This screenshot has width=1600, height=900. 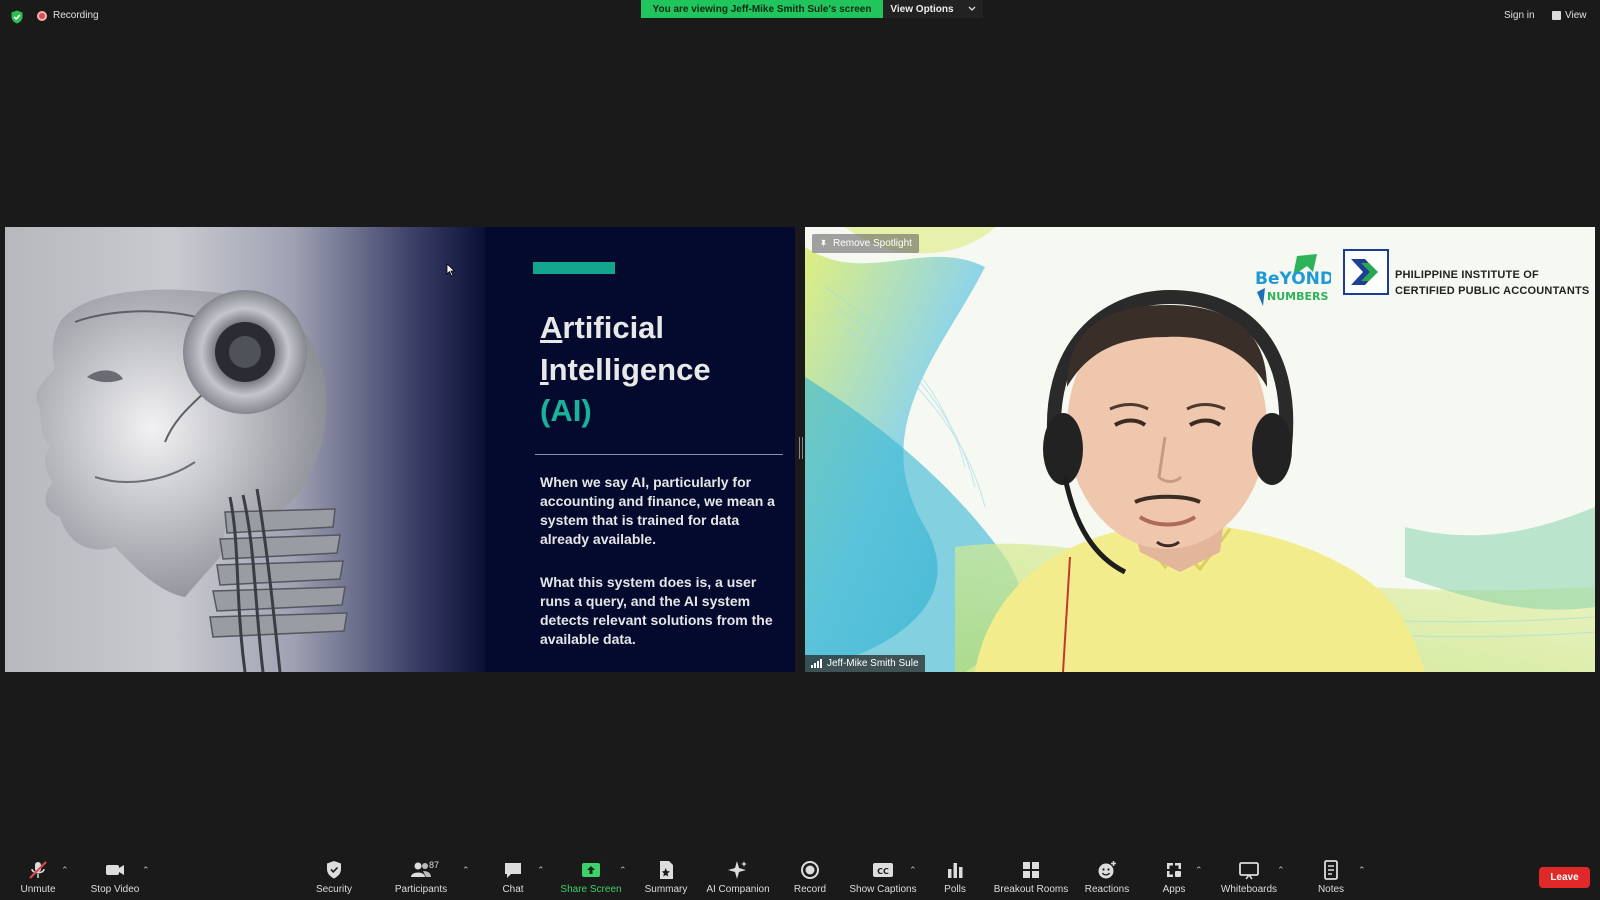 I want to click on view-options-button: View Options, so click(x=933, y=9).